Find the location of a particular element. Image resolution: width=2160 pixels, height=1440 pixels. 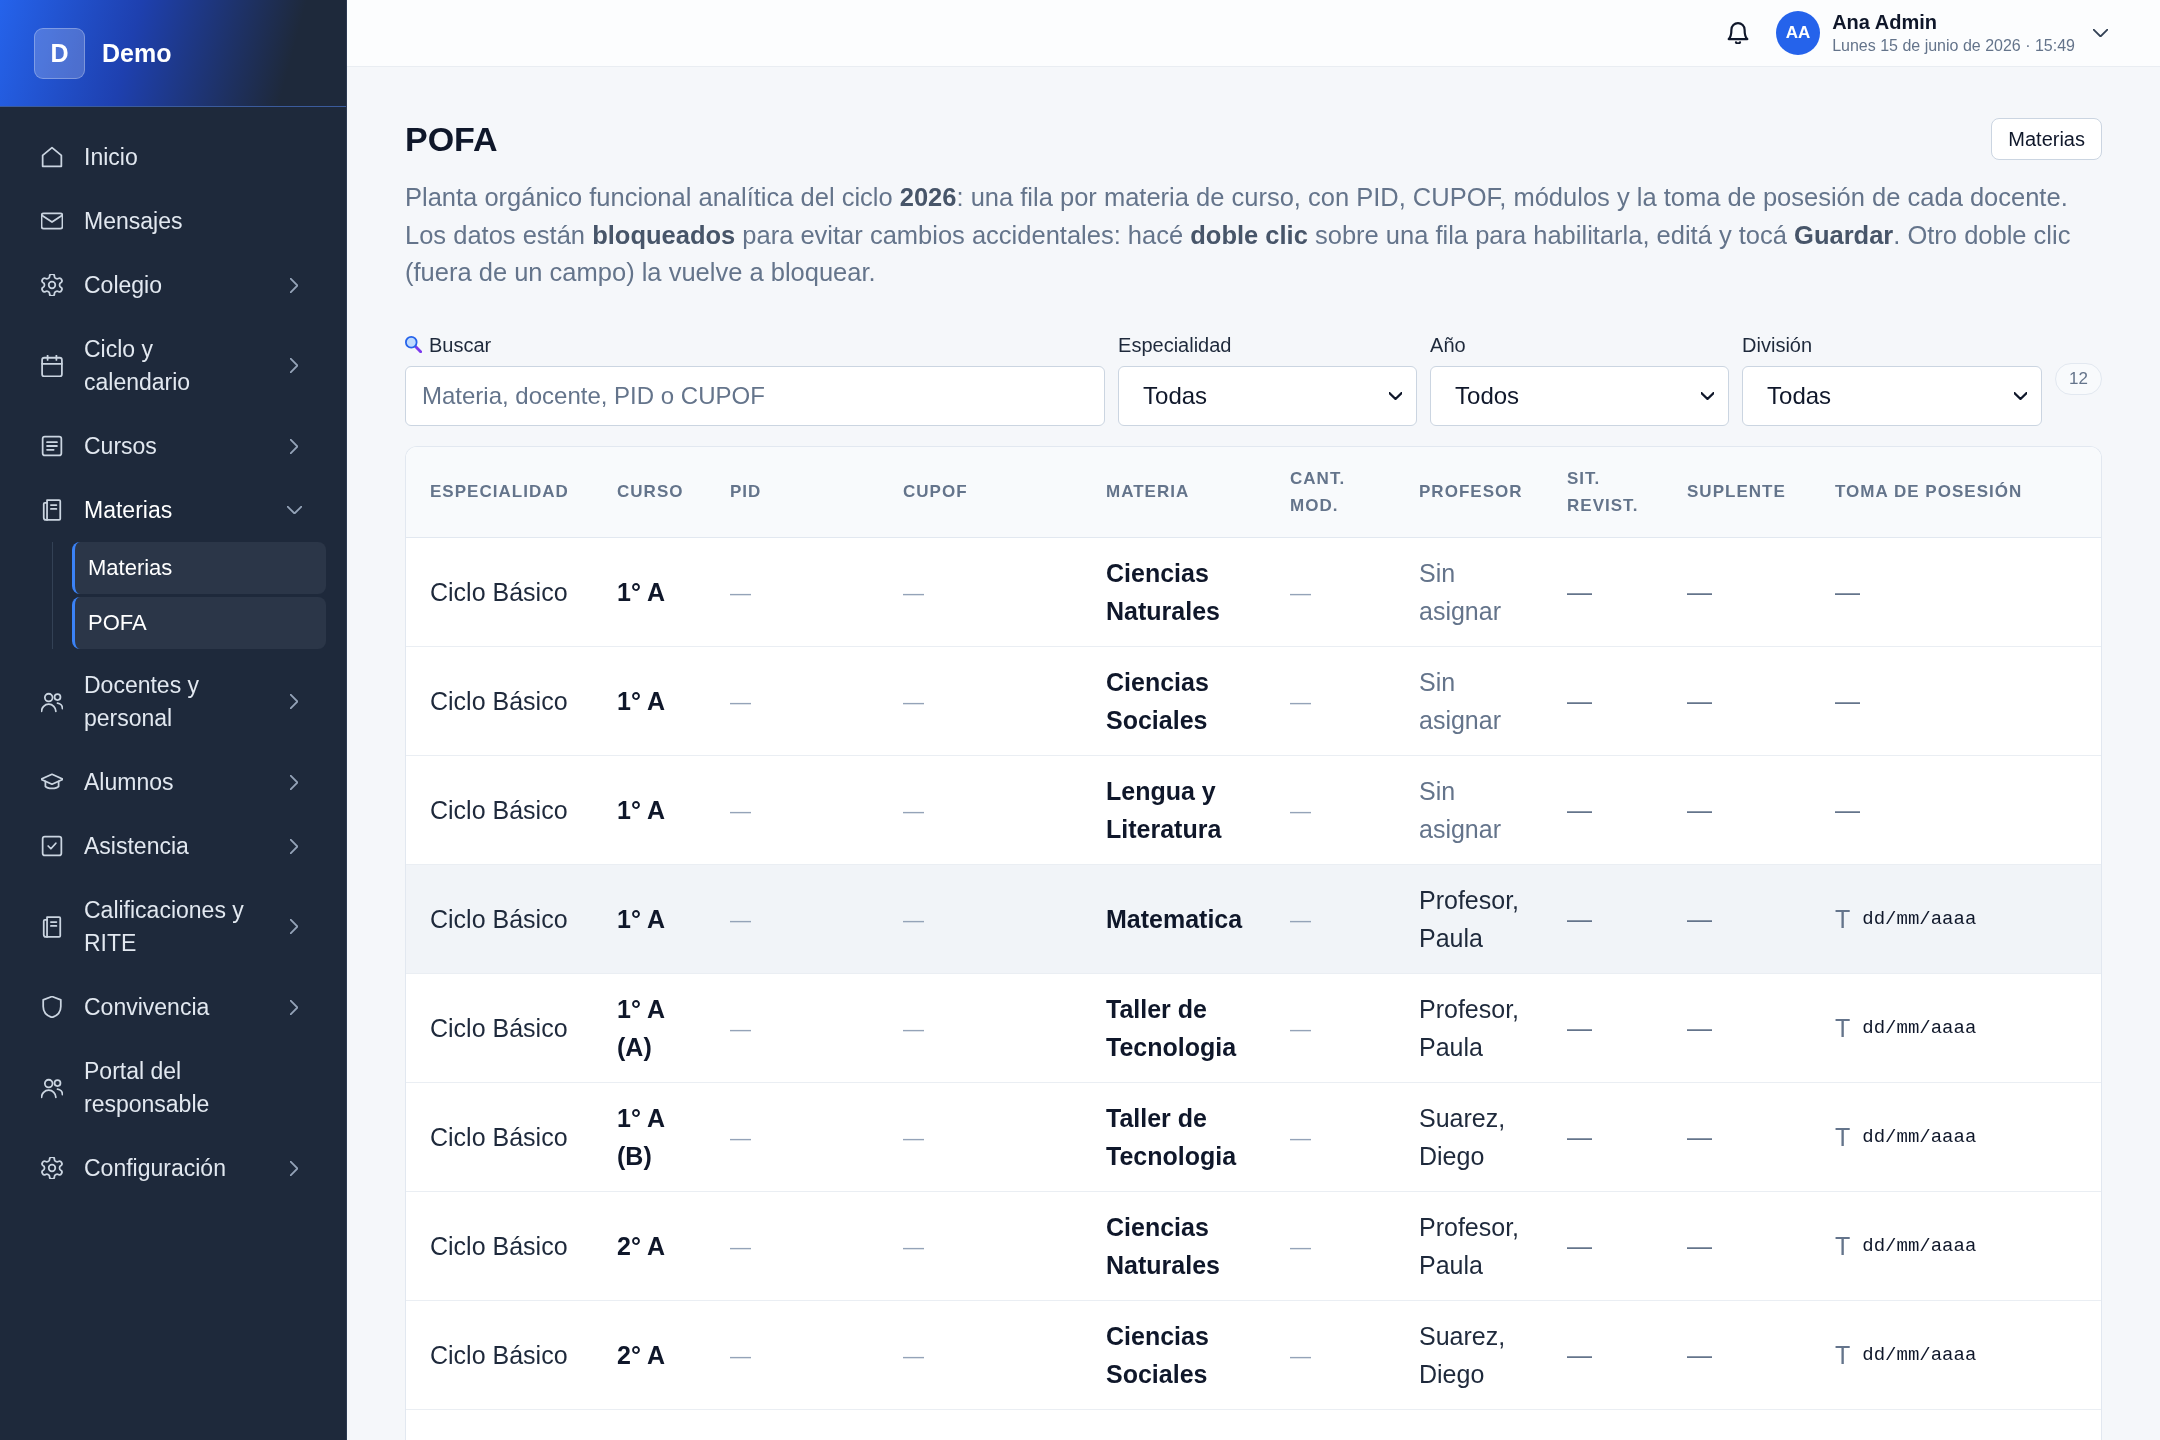

users-icon is located at coordinates (52, 1087).